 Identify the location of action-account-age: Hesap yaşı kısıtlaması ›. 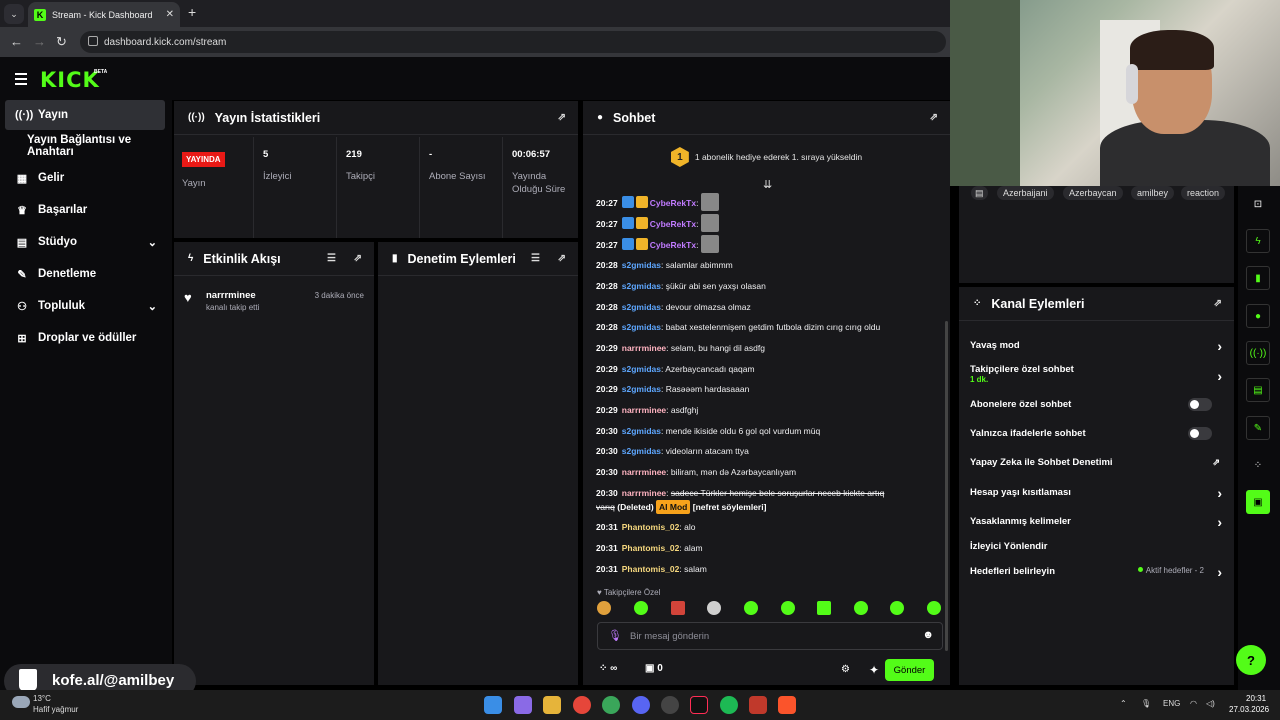
(1096, 493).